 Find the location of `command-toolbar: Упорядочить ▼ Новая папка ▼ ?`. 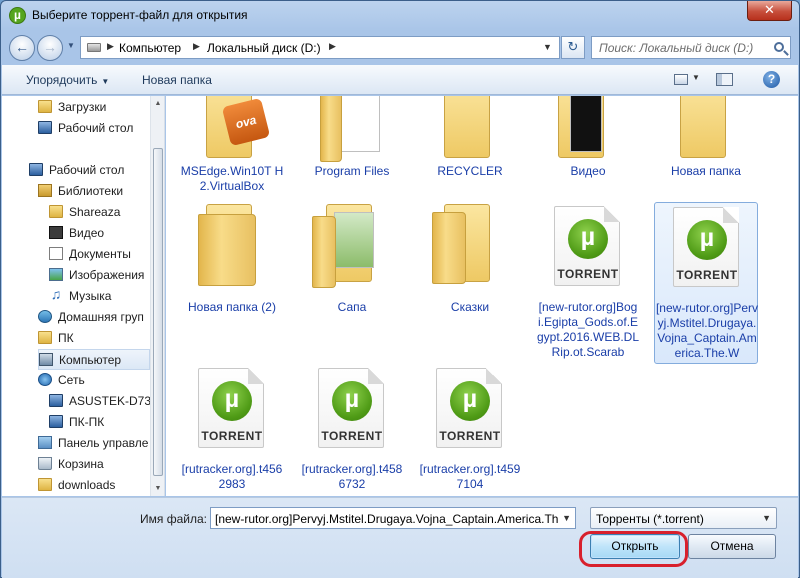

command-toolbar: Упорядочить ▼ Новая папка ▼ ? is located at coordinates (400, 80).